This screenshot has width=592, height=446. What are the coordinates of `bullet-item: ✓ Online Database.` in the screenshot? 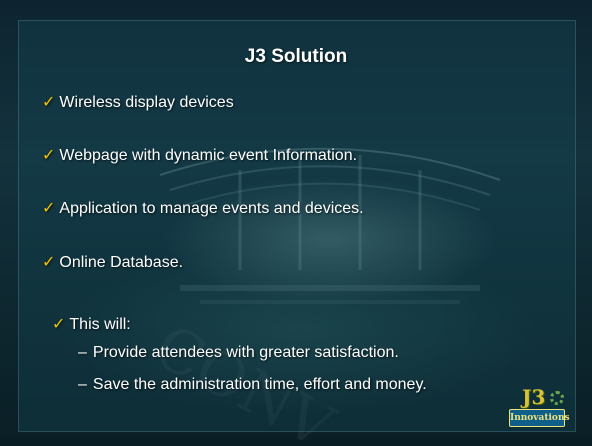 It's located at (112, 262).